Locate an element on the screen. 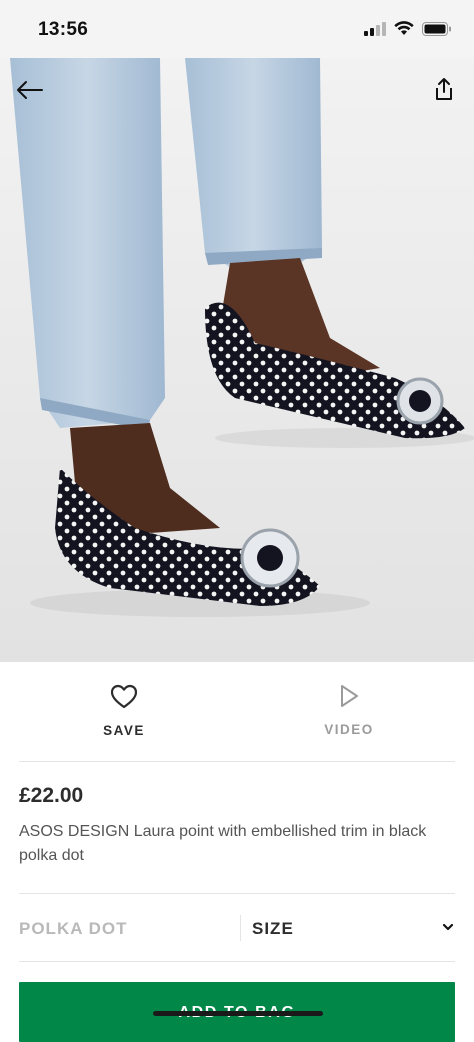  share-icon is located at coordinates (444, 89).